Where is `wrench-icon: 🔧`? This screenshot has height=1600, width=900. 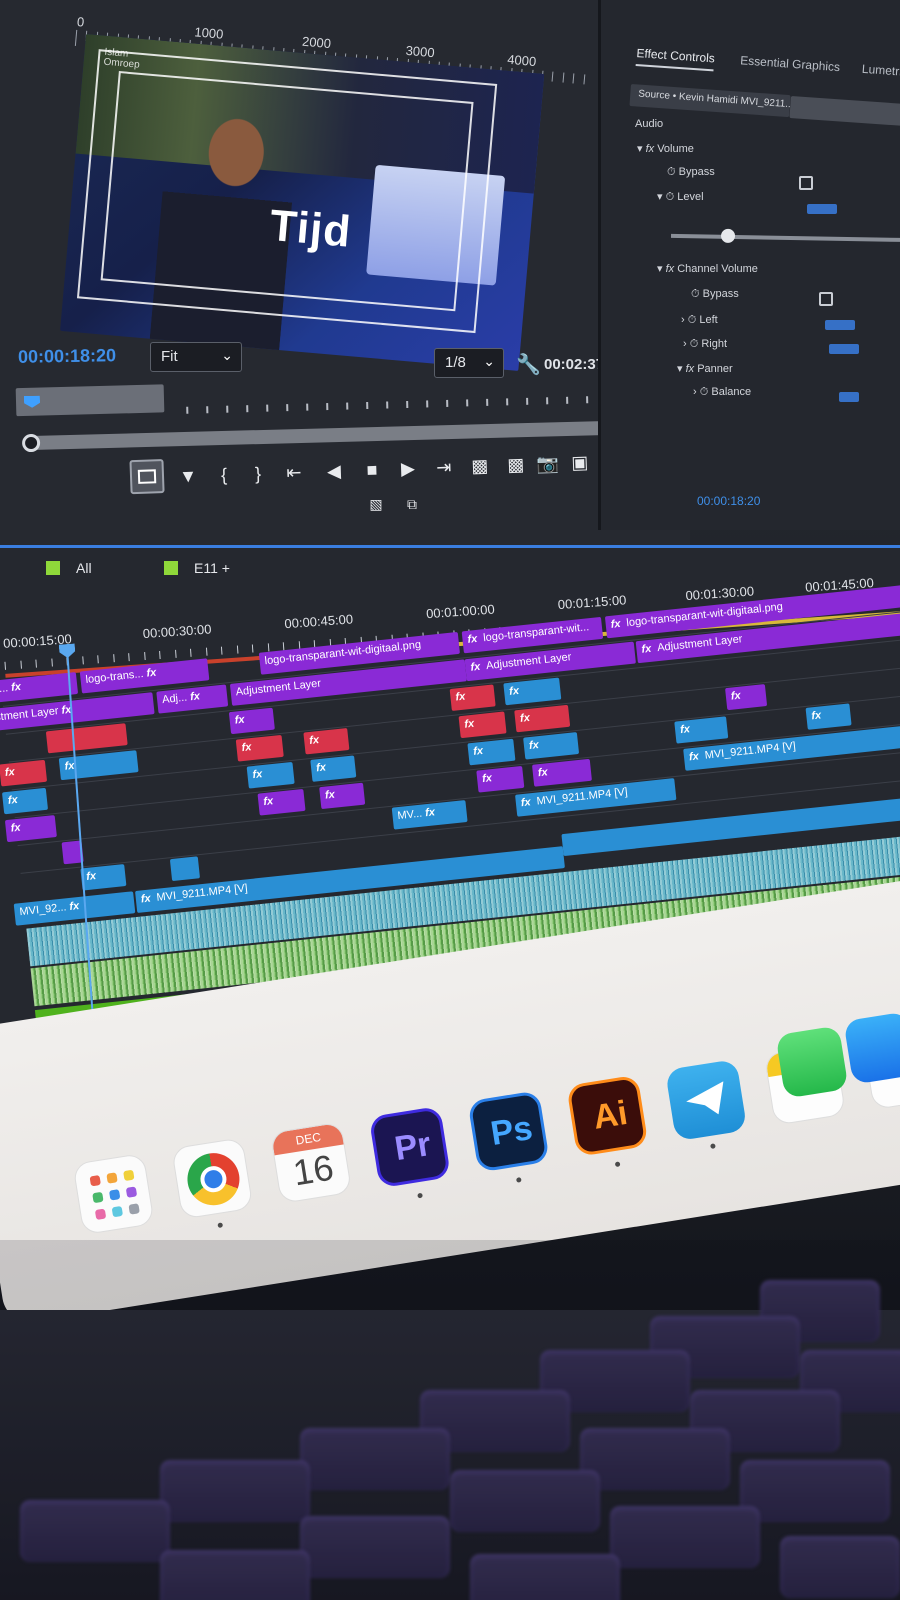 wrench-icon: 🔧 is located at coordinates (528, 364).